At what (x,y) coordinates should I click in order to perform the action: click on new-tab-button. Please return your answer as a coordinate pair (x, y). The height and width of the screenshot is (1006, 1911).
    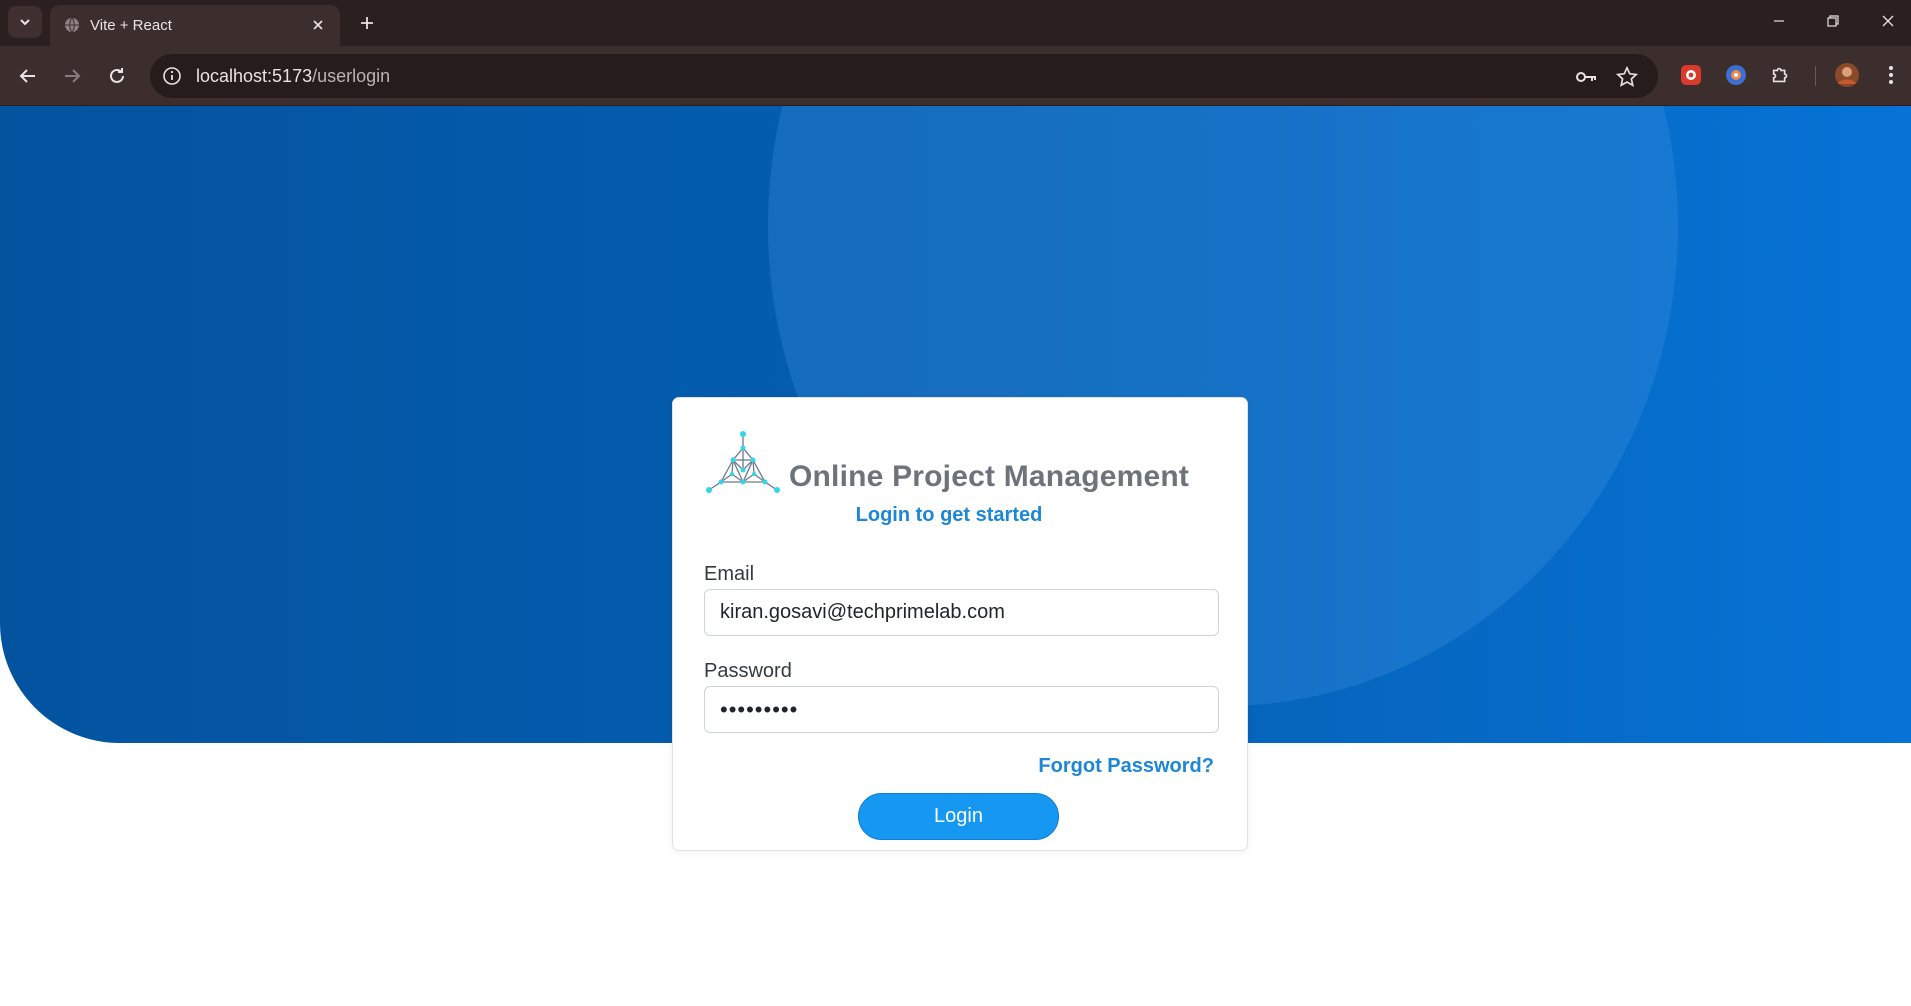
    Looking at the image, I should click on (367, 23).